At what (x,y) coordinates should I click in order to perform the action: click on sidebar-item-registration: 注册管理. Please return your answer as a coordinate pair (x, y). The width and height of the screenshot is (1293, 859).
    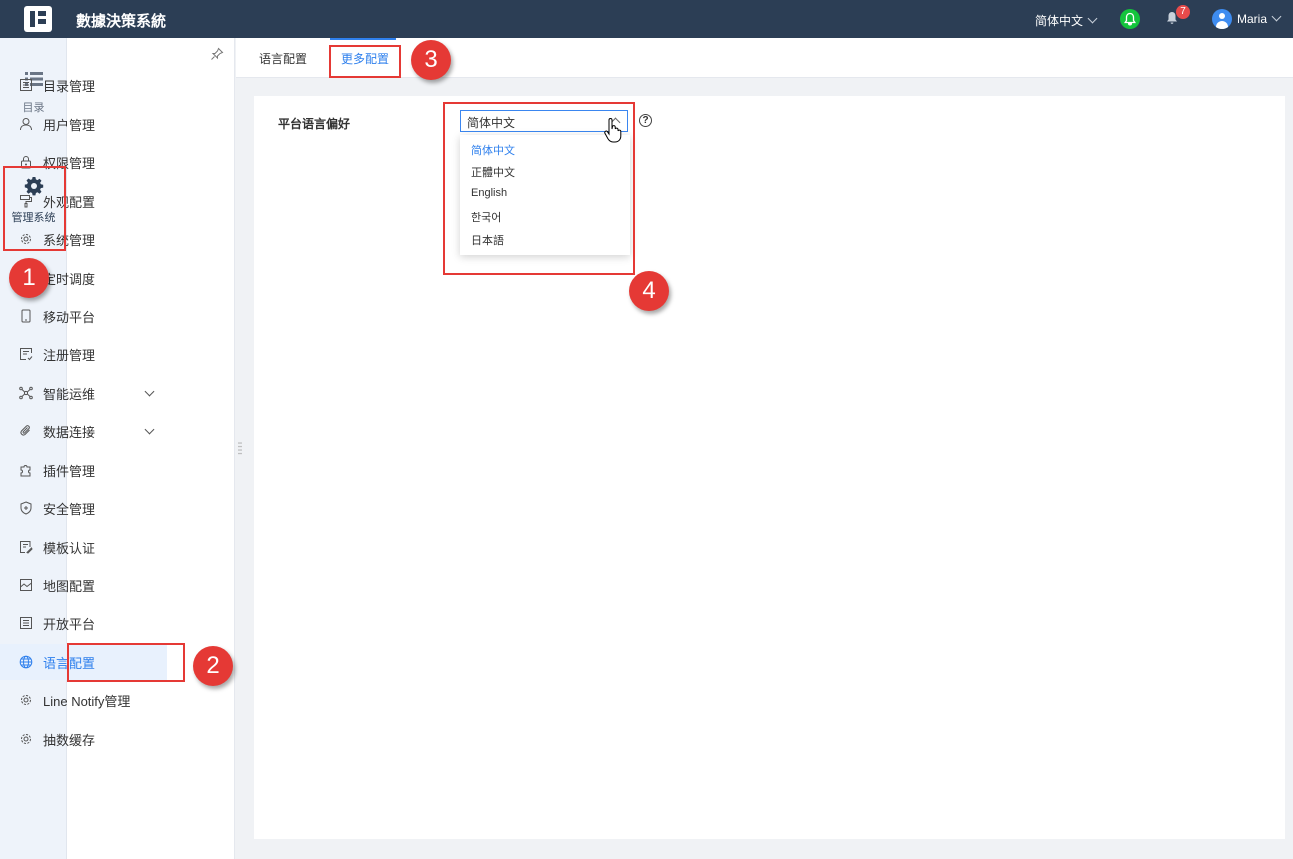
    Looking at the image, I should click on (83, 354).